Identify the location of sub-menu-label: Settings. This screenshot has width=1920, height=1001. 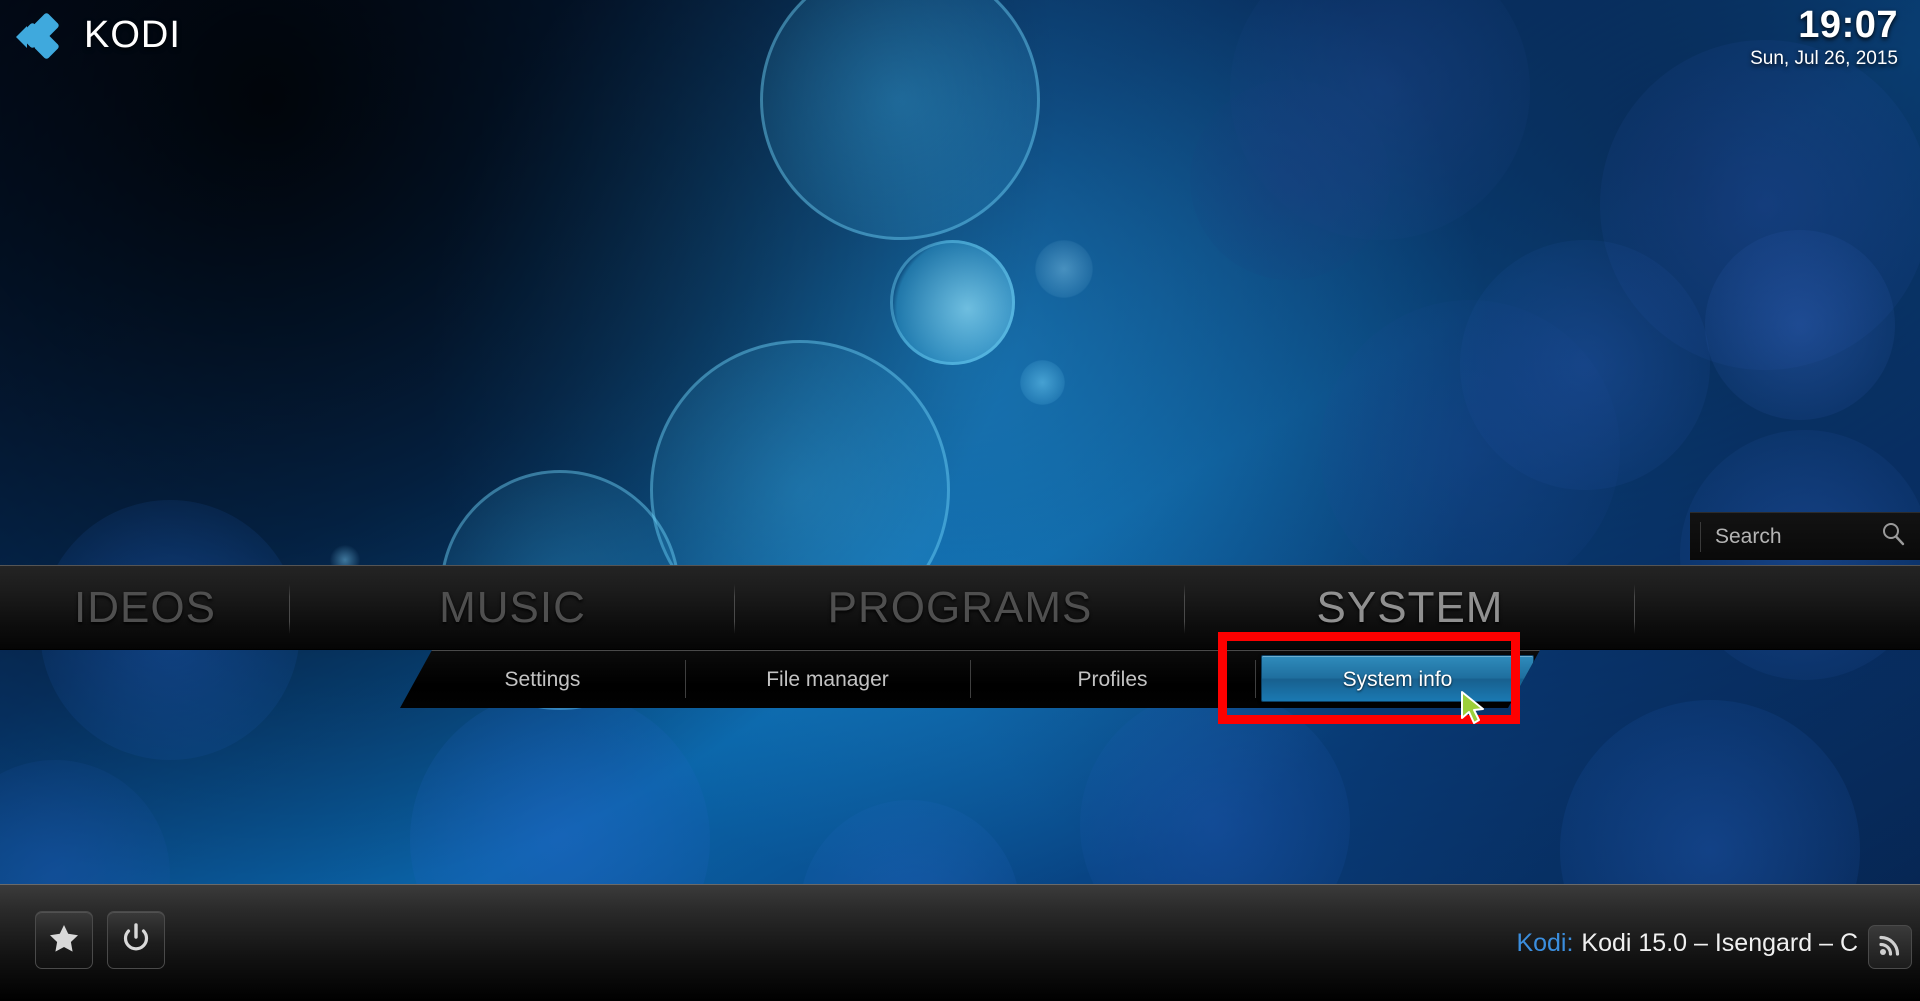
(542, 679).